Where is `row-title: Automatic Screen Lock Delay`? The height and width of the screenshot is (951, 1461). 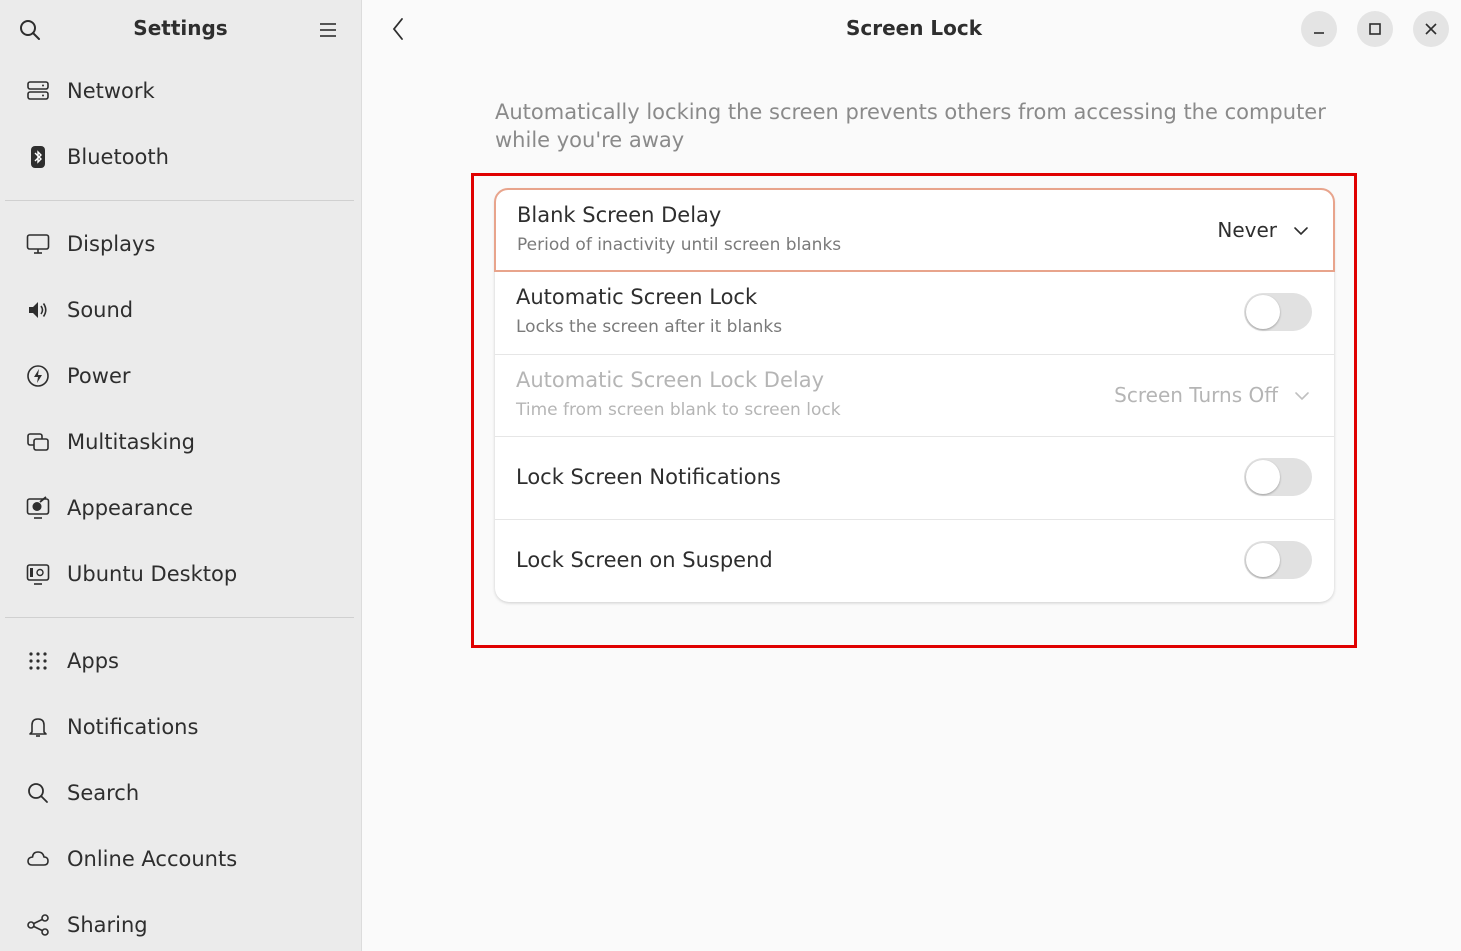 row-title: Automatic Screen Lock Delay is located at coordinates (670, 379).